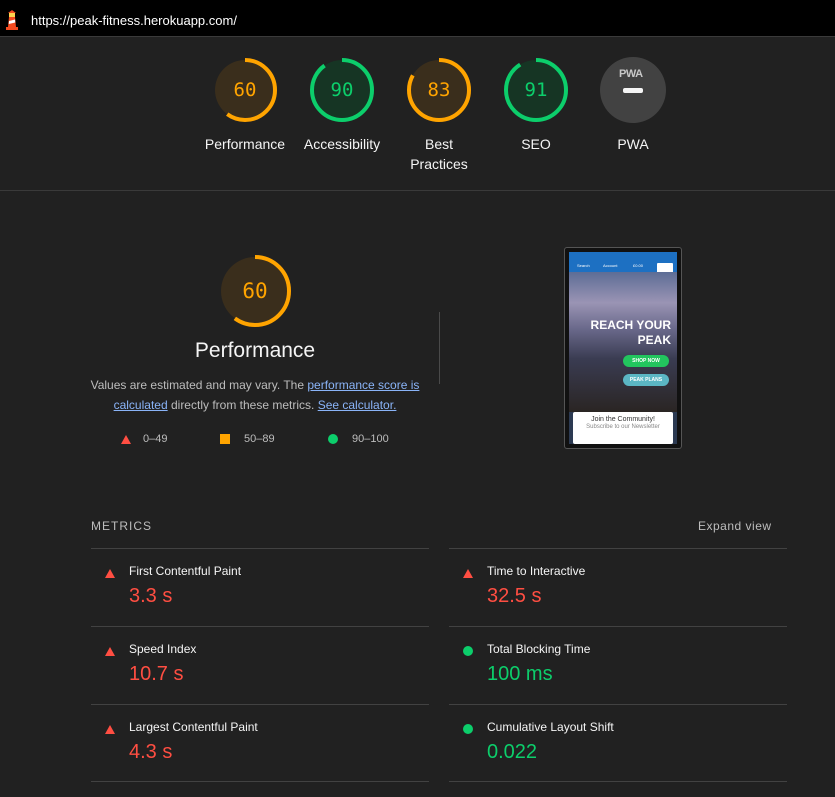  What do you see at coordinates (260, 743) in the screenshot?
I see `metric-largest-contentful-paint: Largest Contentful Paint 4.3 s` at bounding box center [260, 743].